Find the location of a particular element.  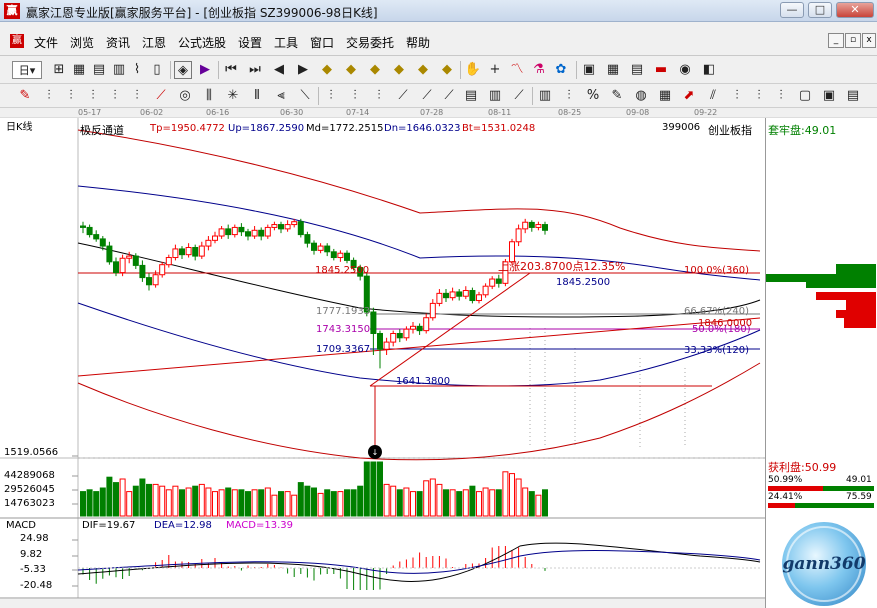

export-icon: ◧ is located at coordinates (709, 70).